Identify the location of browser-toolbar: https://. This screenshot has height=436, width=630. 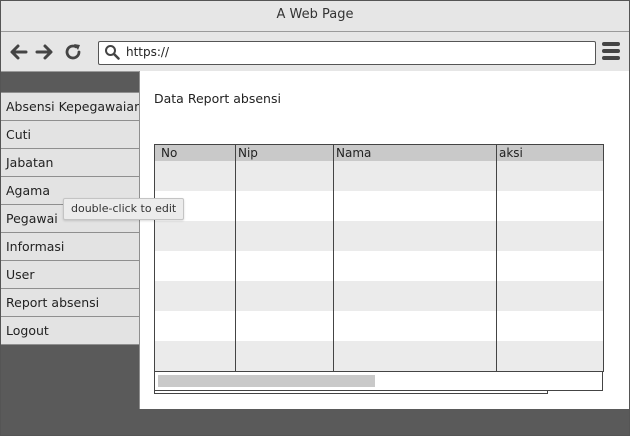
(315, 52).